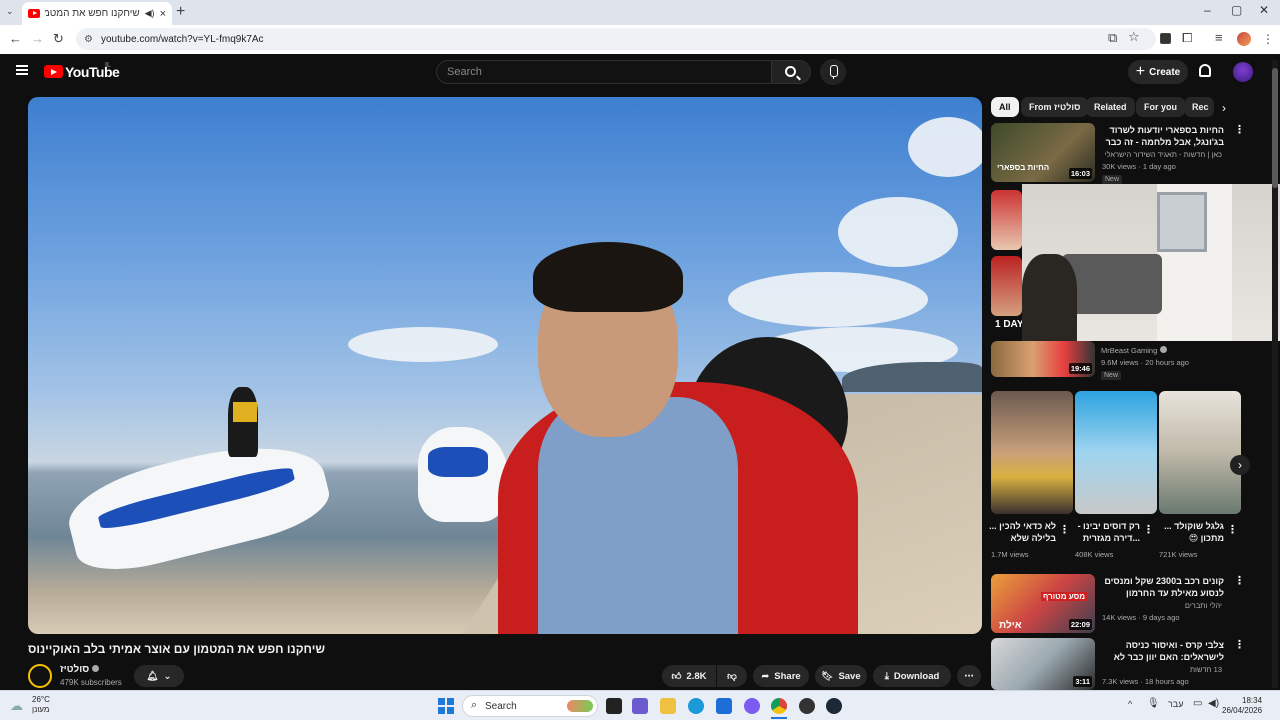  What do you see at coordinates (1268, 39) in the screenshot?
I see `browser-menu-icon: ⋮` at bounding box center [1268, 39].